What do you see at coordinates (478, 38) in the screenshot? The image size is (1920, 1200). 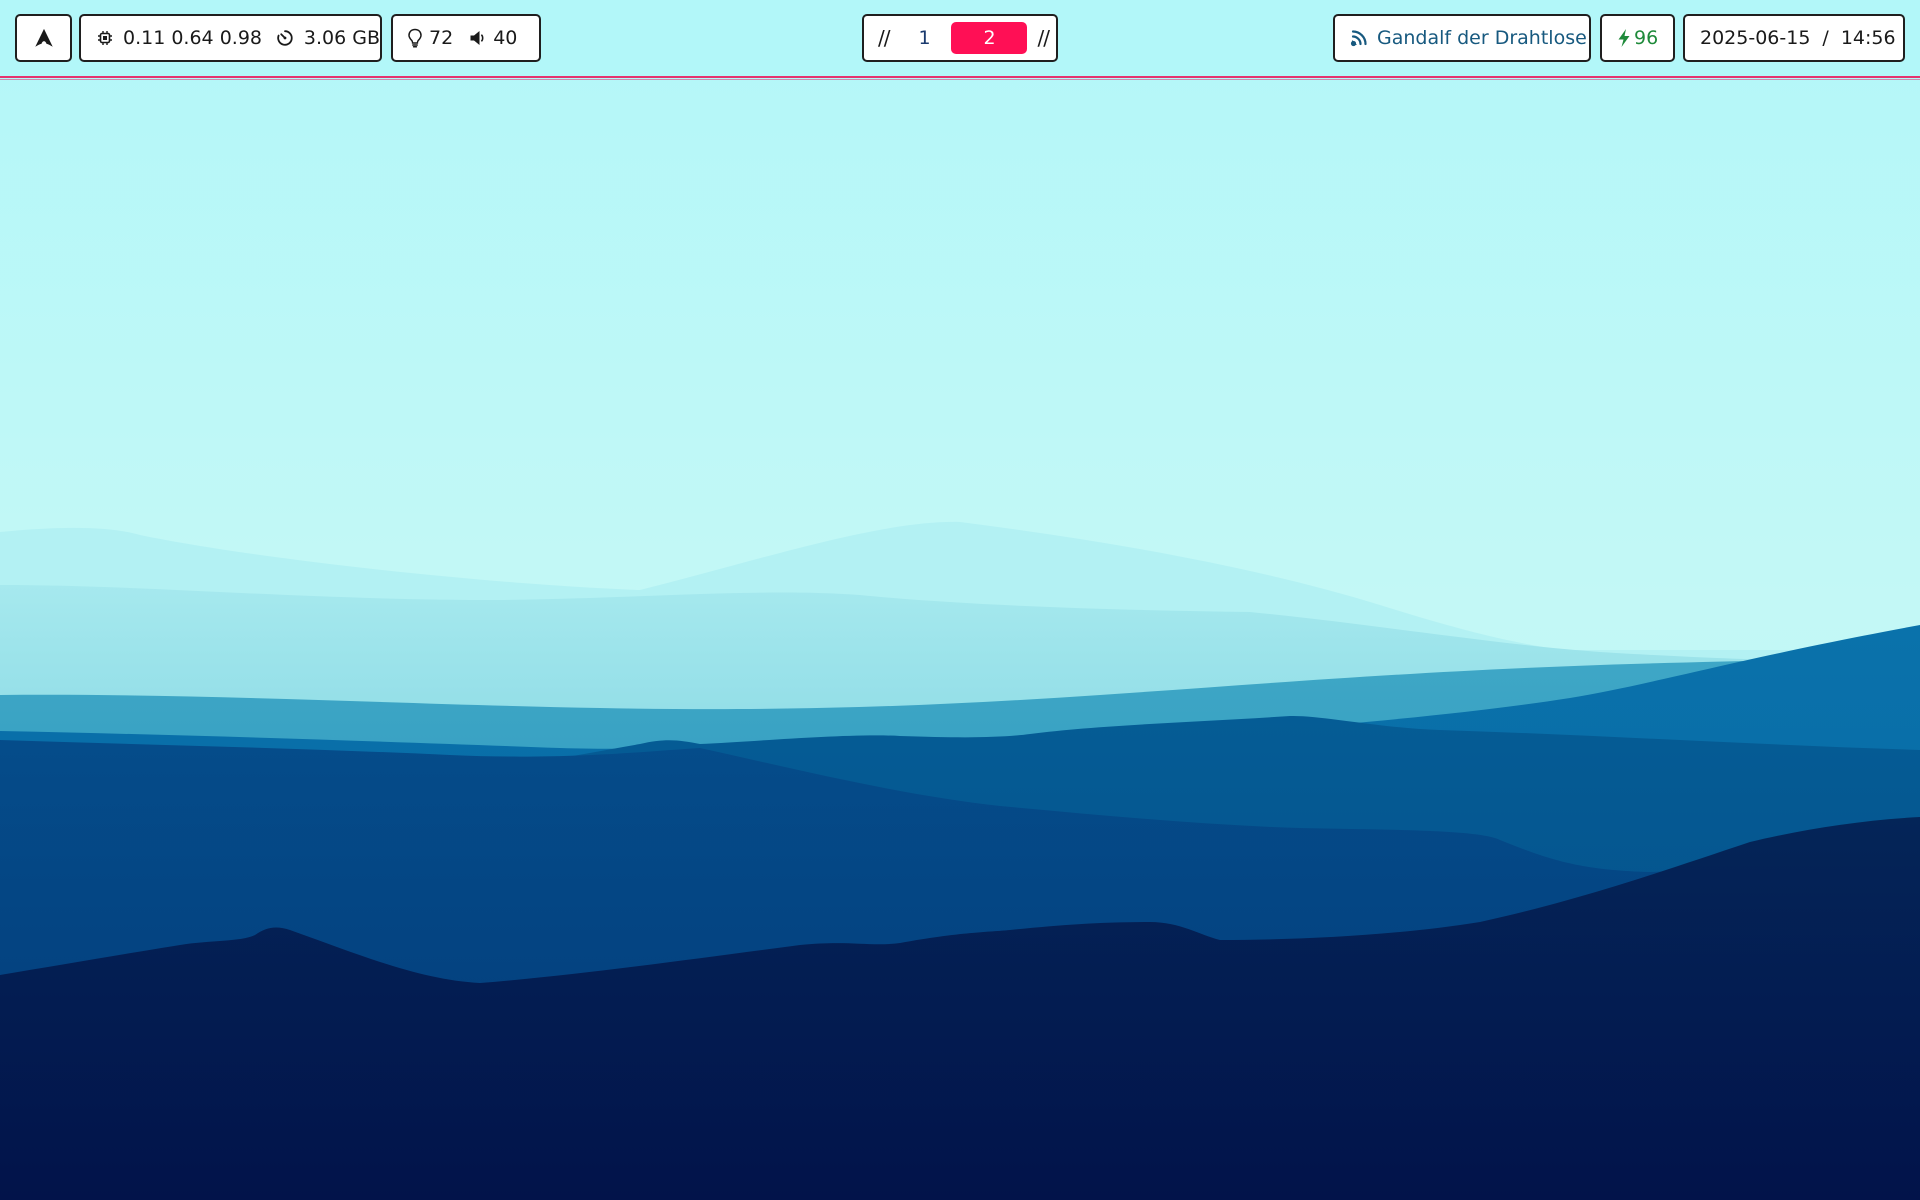 I see `speaker-icon` at bounding box center [478, 38].